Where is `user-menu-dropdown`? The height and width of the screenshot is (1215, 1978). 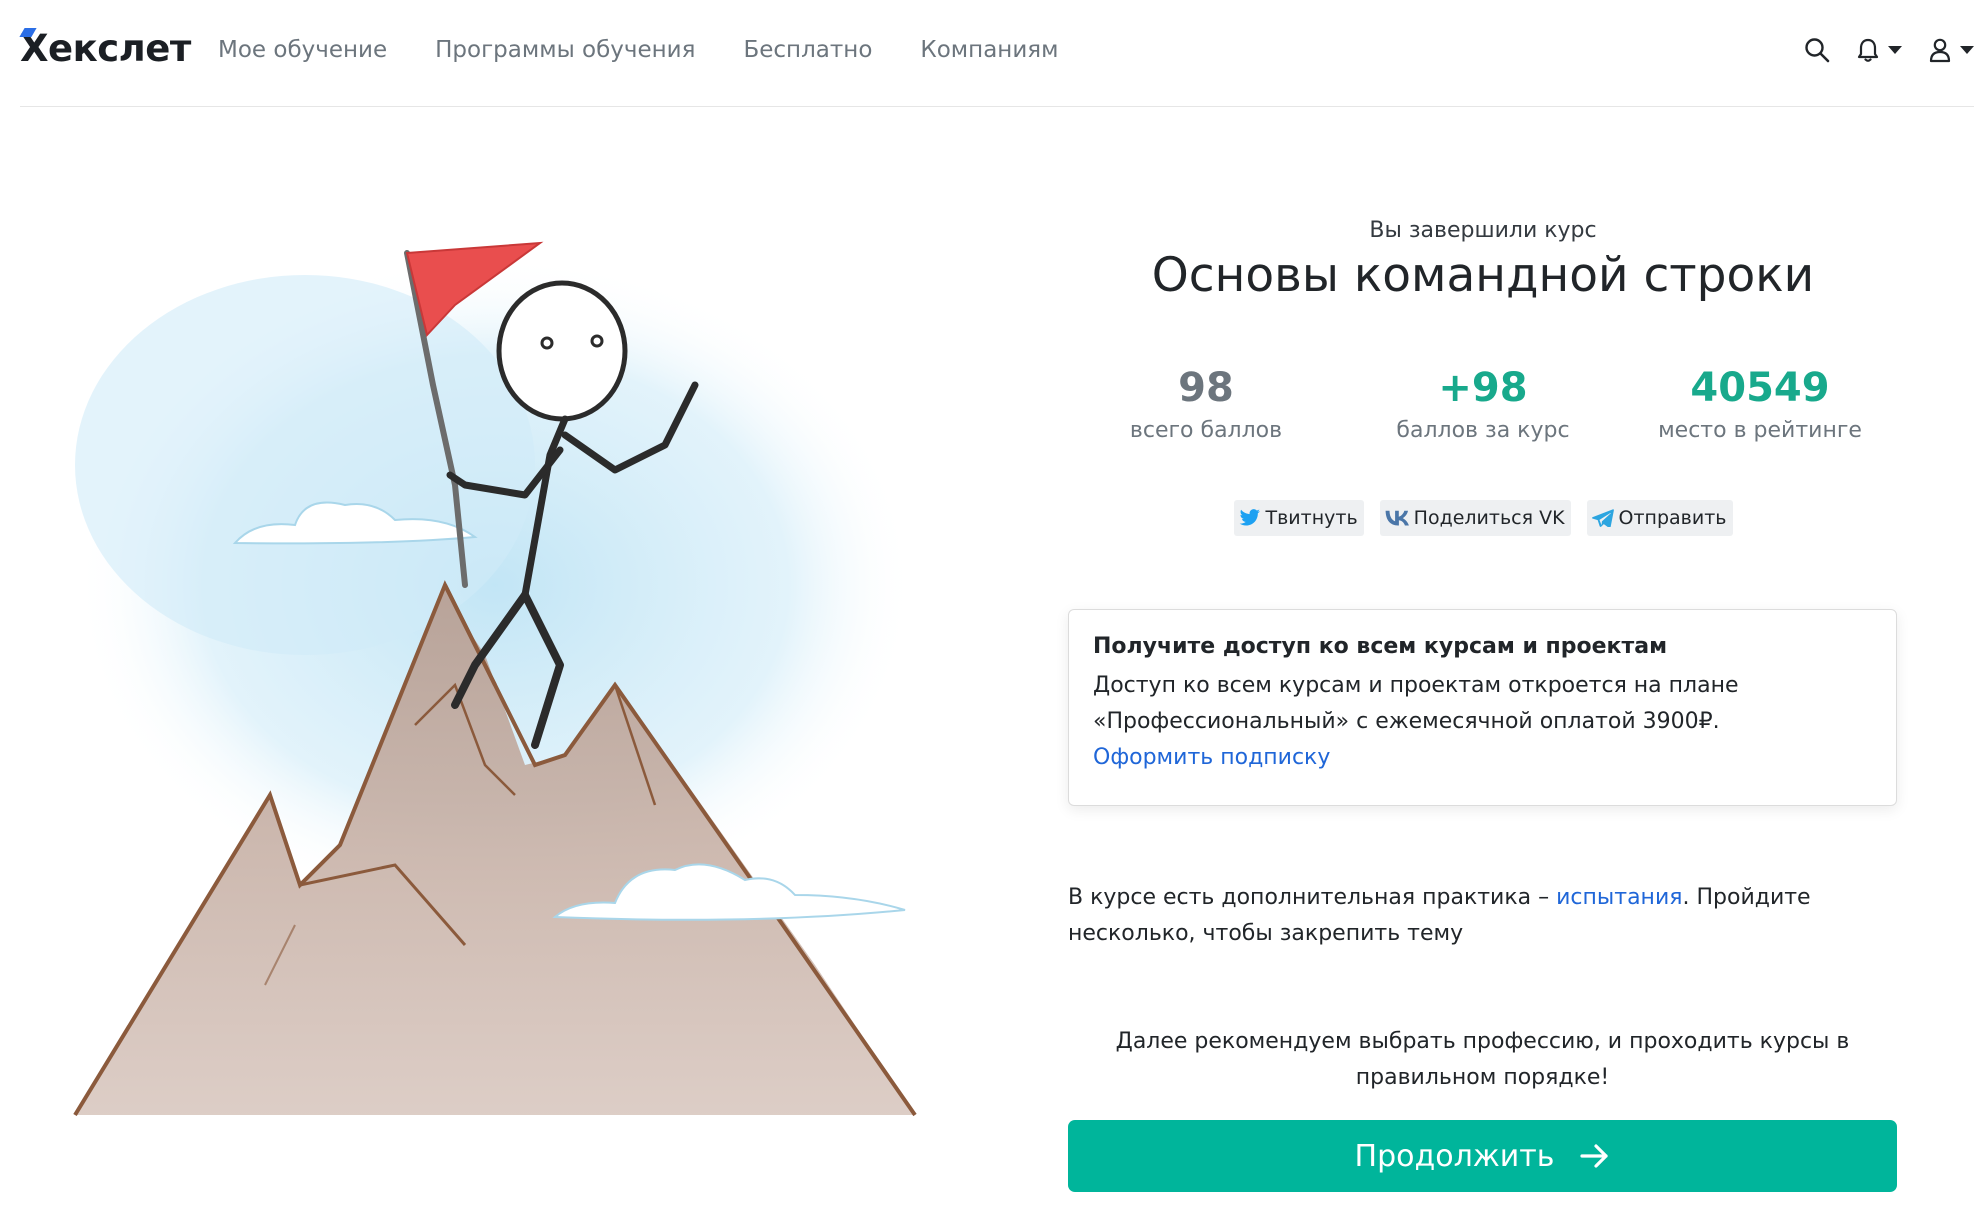 user-menu-dropdown is located at coordinates (1951, 50).